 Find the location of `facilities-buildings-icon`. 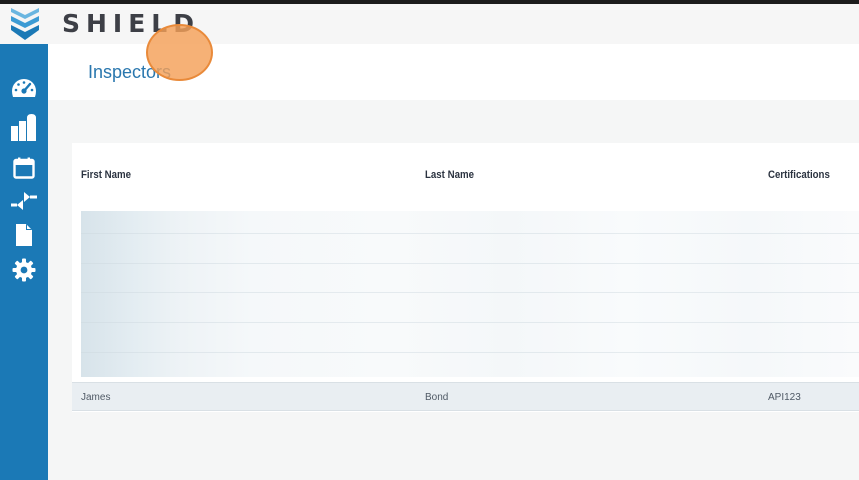

facilities-buildings-icon is located at coordinates (23, 127).